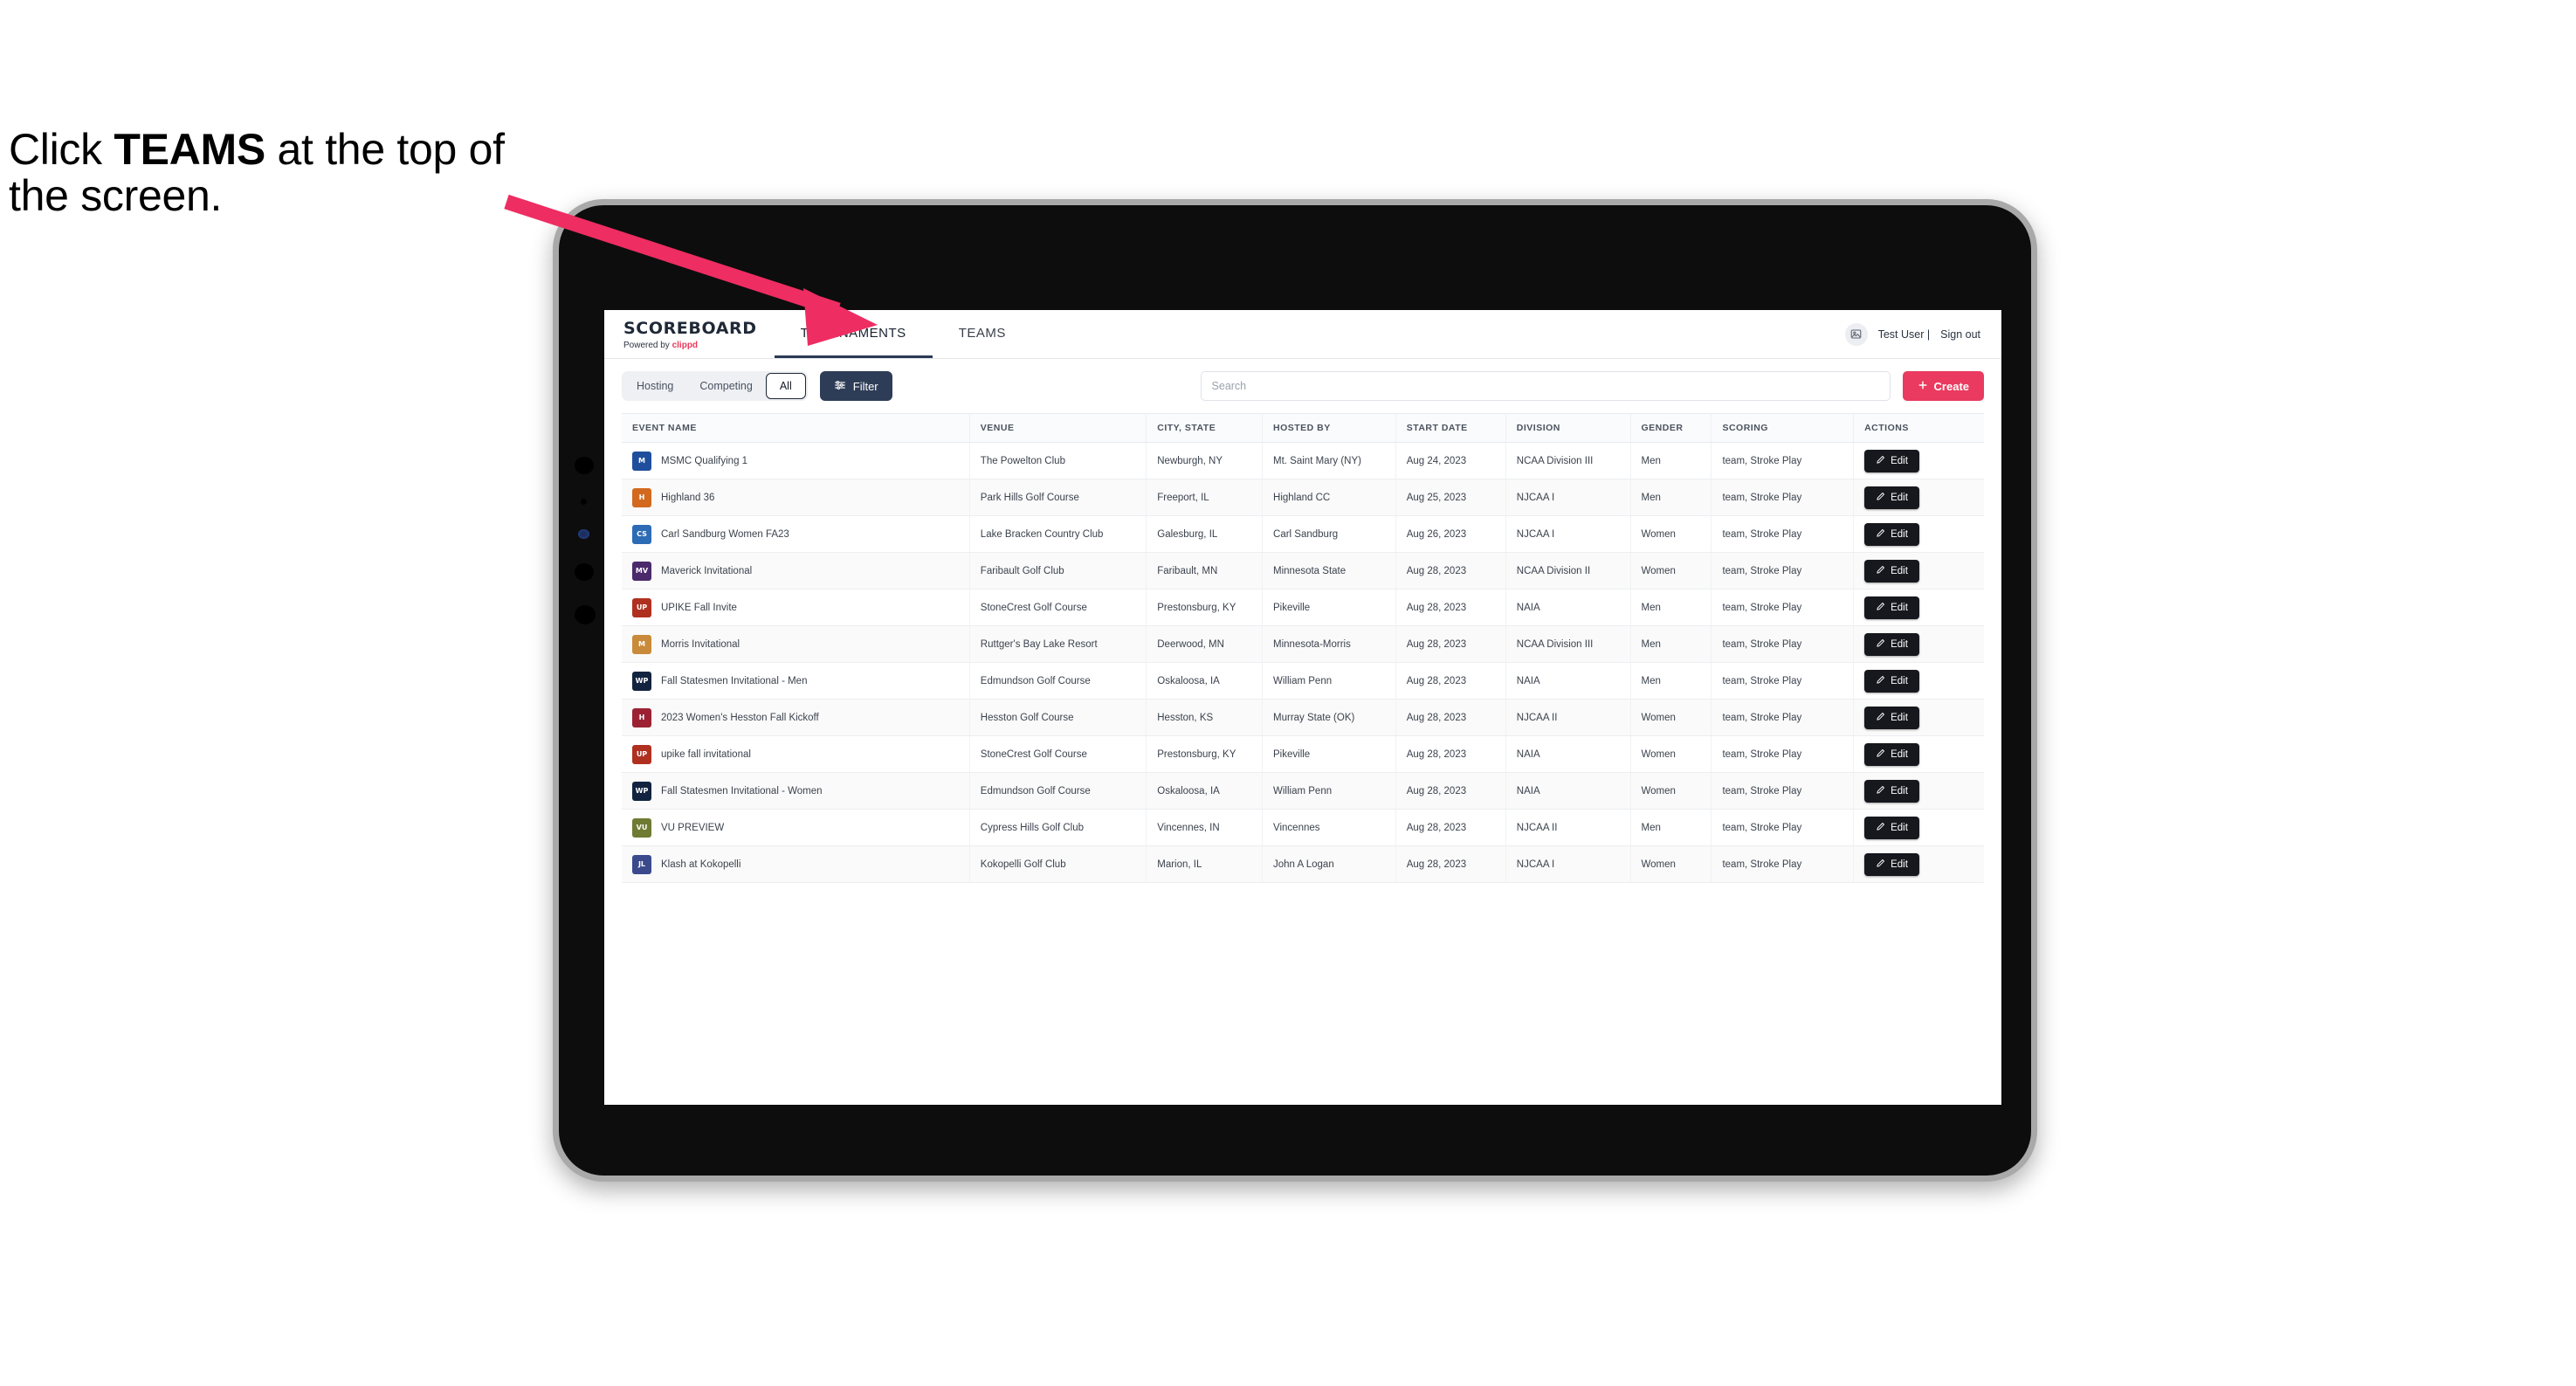 The width and height of the screenshot is (2576, 1386). I want to click on event-name-label: Highland 36, so click(688, 498).